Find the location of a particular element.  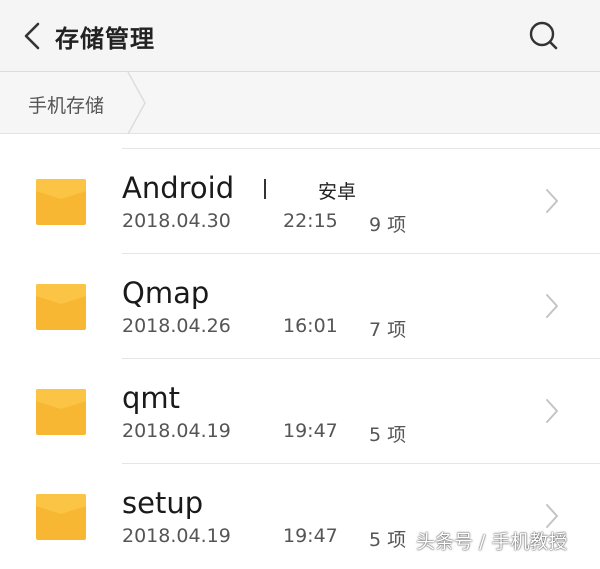

folder-time: 16:01 is located at coordinates (310, 326).